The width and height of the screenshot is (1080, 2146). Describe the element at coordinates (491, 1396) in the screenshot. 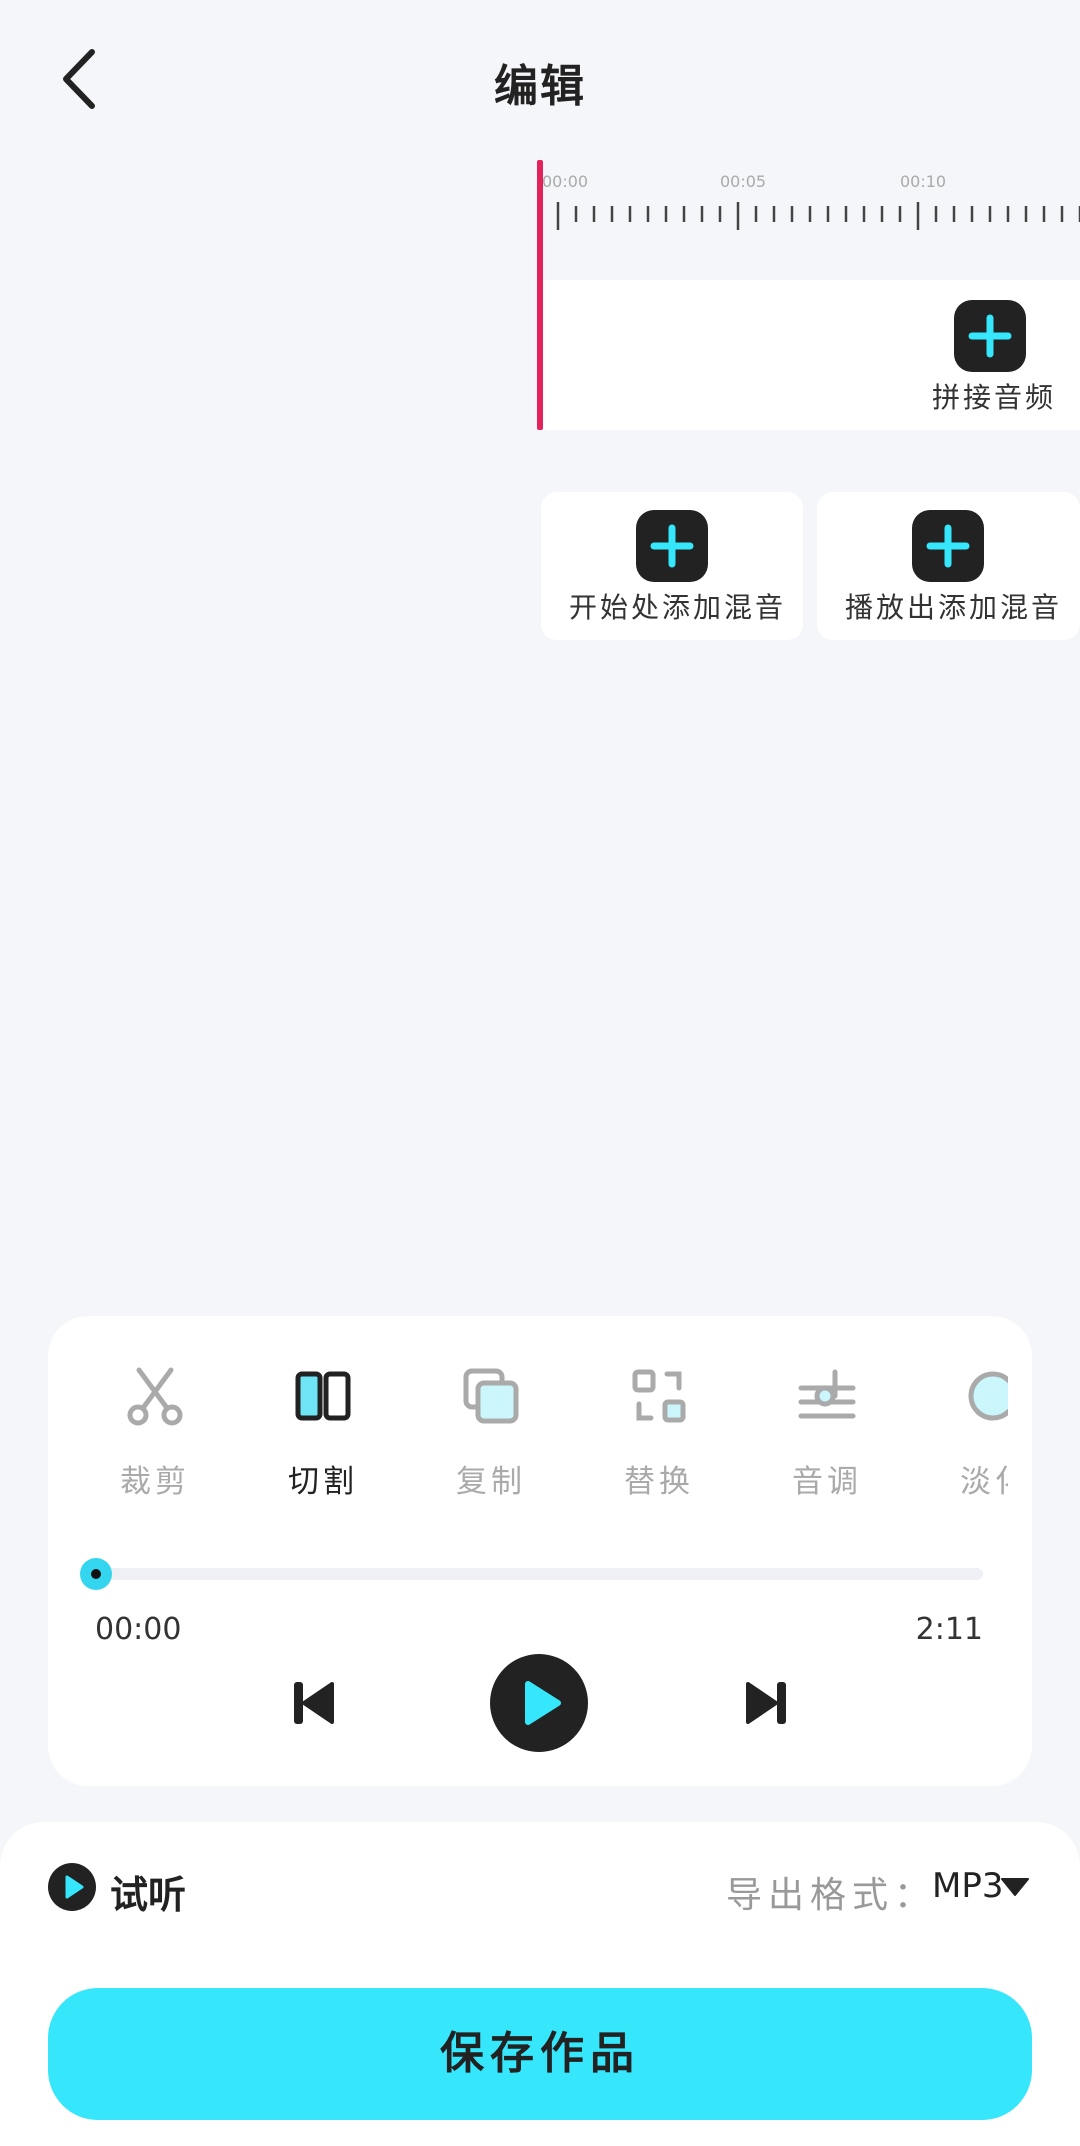

I see `copy-icon` at that location.